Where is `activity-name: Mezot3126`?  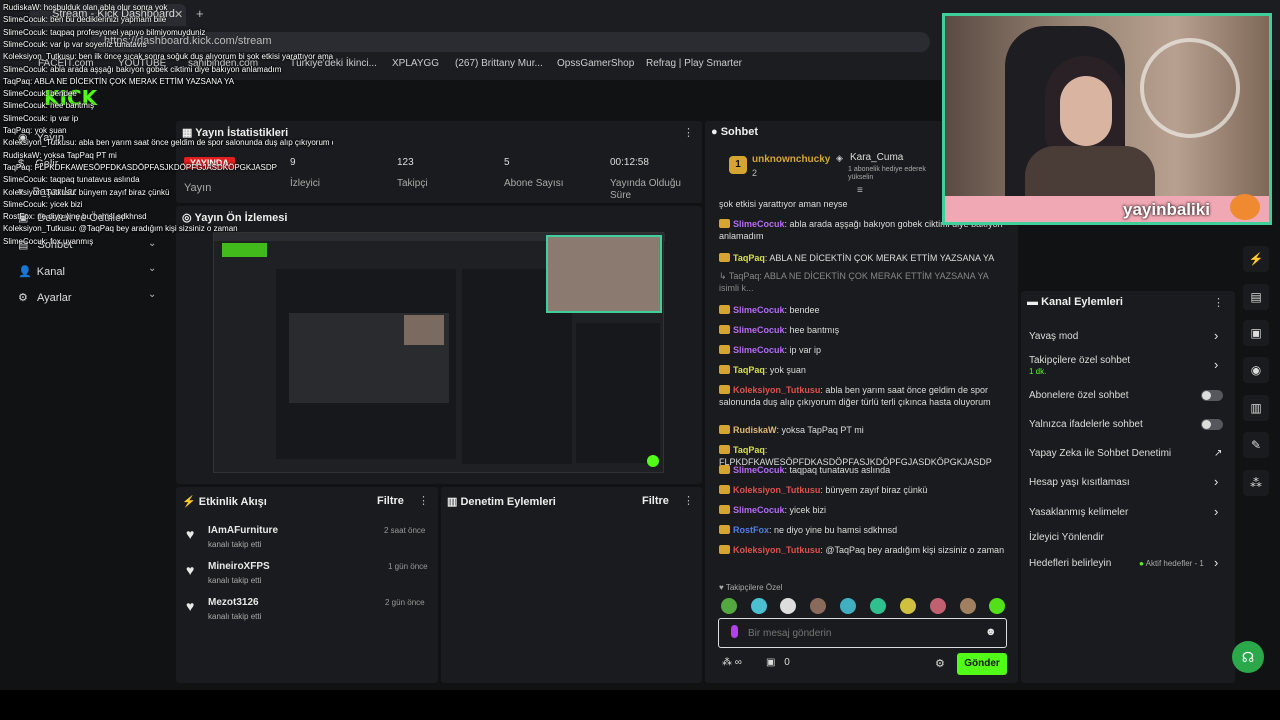
activity-name: Mezot3126 is located at coordinates (233, 602).